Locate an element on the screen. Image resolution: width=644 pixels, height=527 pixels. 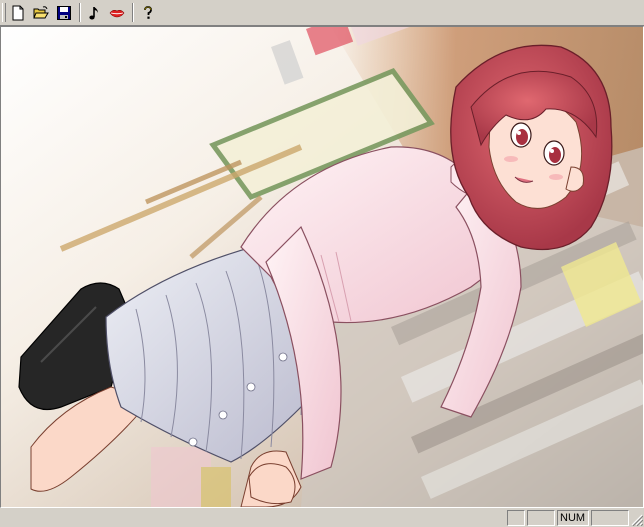
help-button is located at coordinates (148, 12).